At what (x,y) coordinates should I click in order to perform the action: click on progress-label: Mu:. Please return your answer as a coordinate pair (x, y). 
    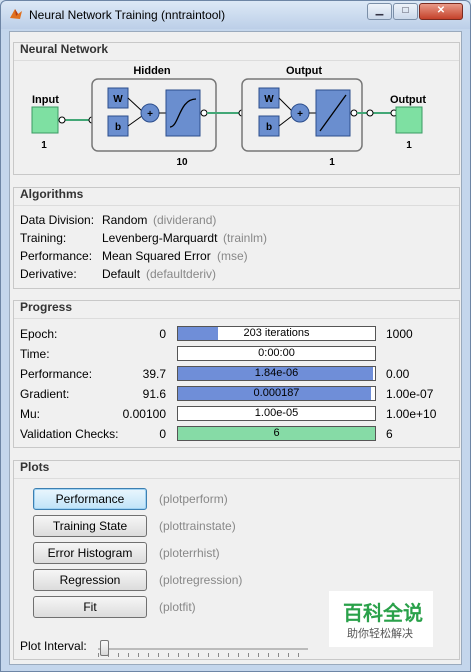
    Looking at the image, I should click on (30, 414).